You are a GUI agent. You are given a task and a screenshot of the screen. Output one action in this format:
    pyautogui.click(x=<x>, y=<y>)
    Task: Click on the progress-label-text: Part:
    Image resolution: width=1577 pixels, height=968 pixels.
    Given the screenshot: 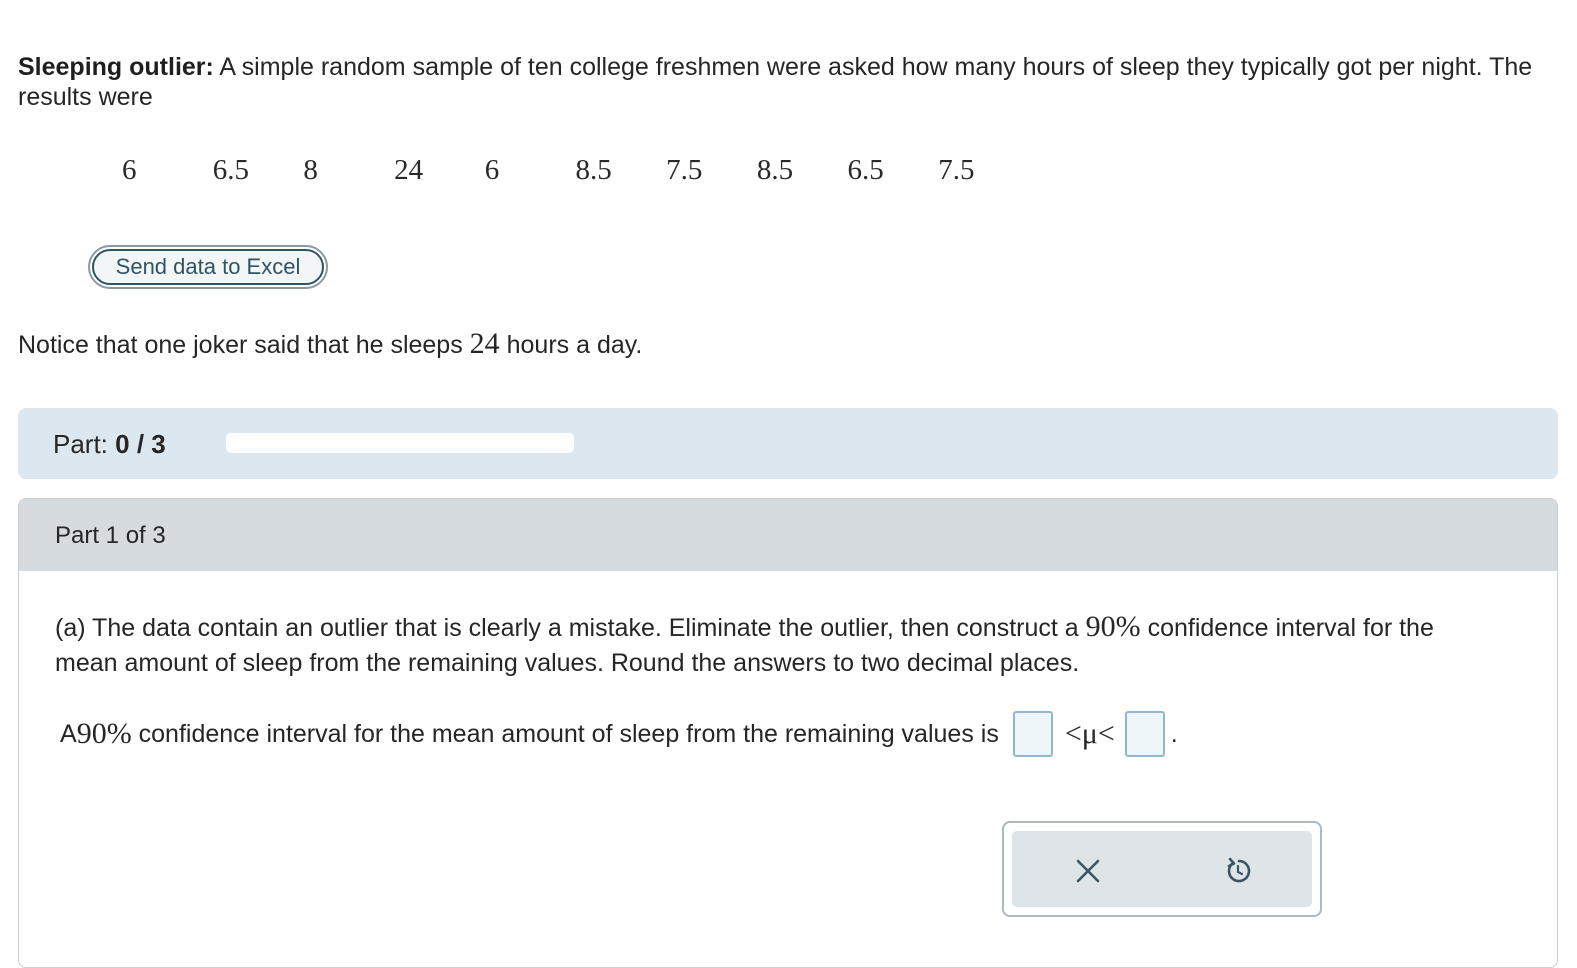 What is the action you would take?
    pyautogui.click(x=80, y=444)
    